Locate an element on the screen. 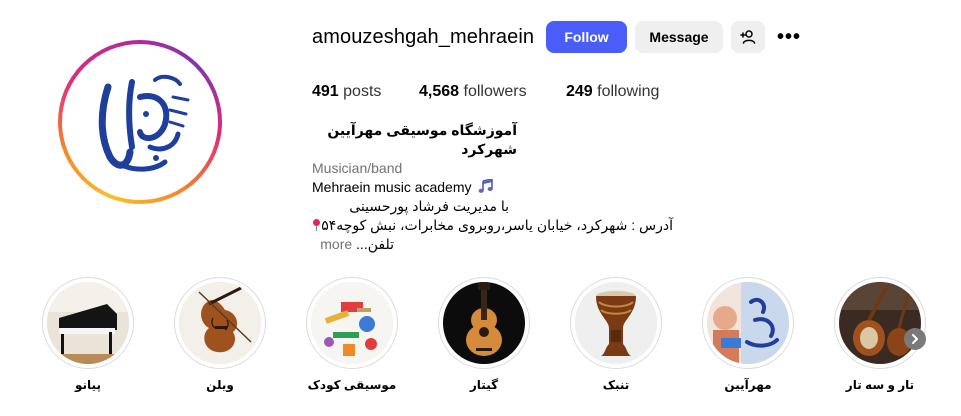  highlight-item: تنبک is located at coordinates (616, 334).